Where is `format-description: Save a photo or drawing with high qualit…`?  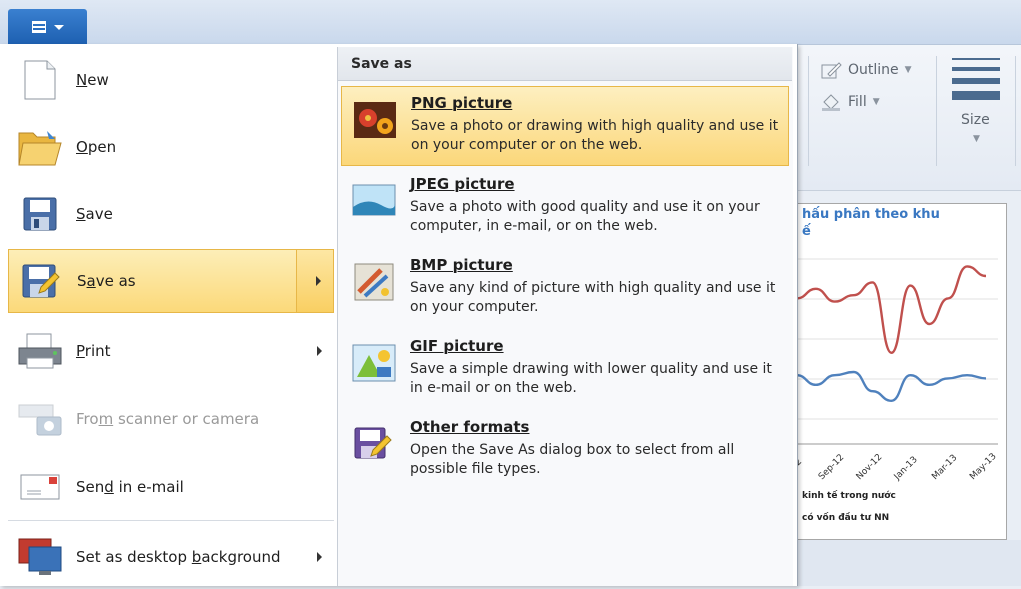 format-description: Save a photo or drawing with high qualit… is located at coordinates (595, 135).